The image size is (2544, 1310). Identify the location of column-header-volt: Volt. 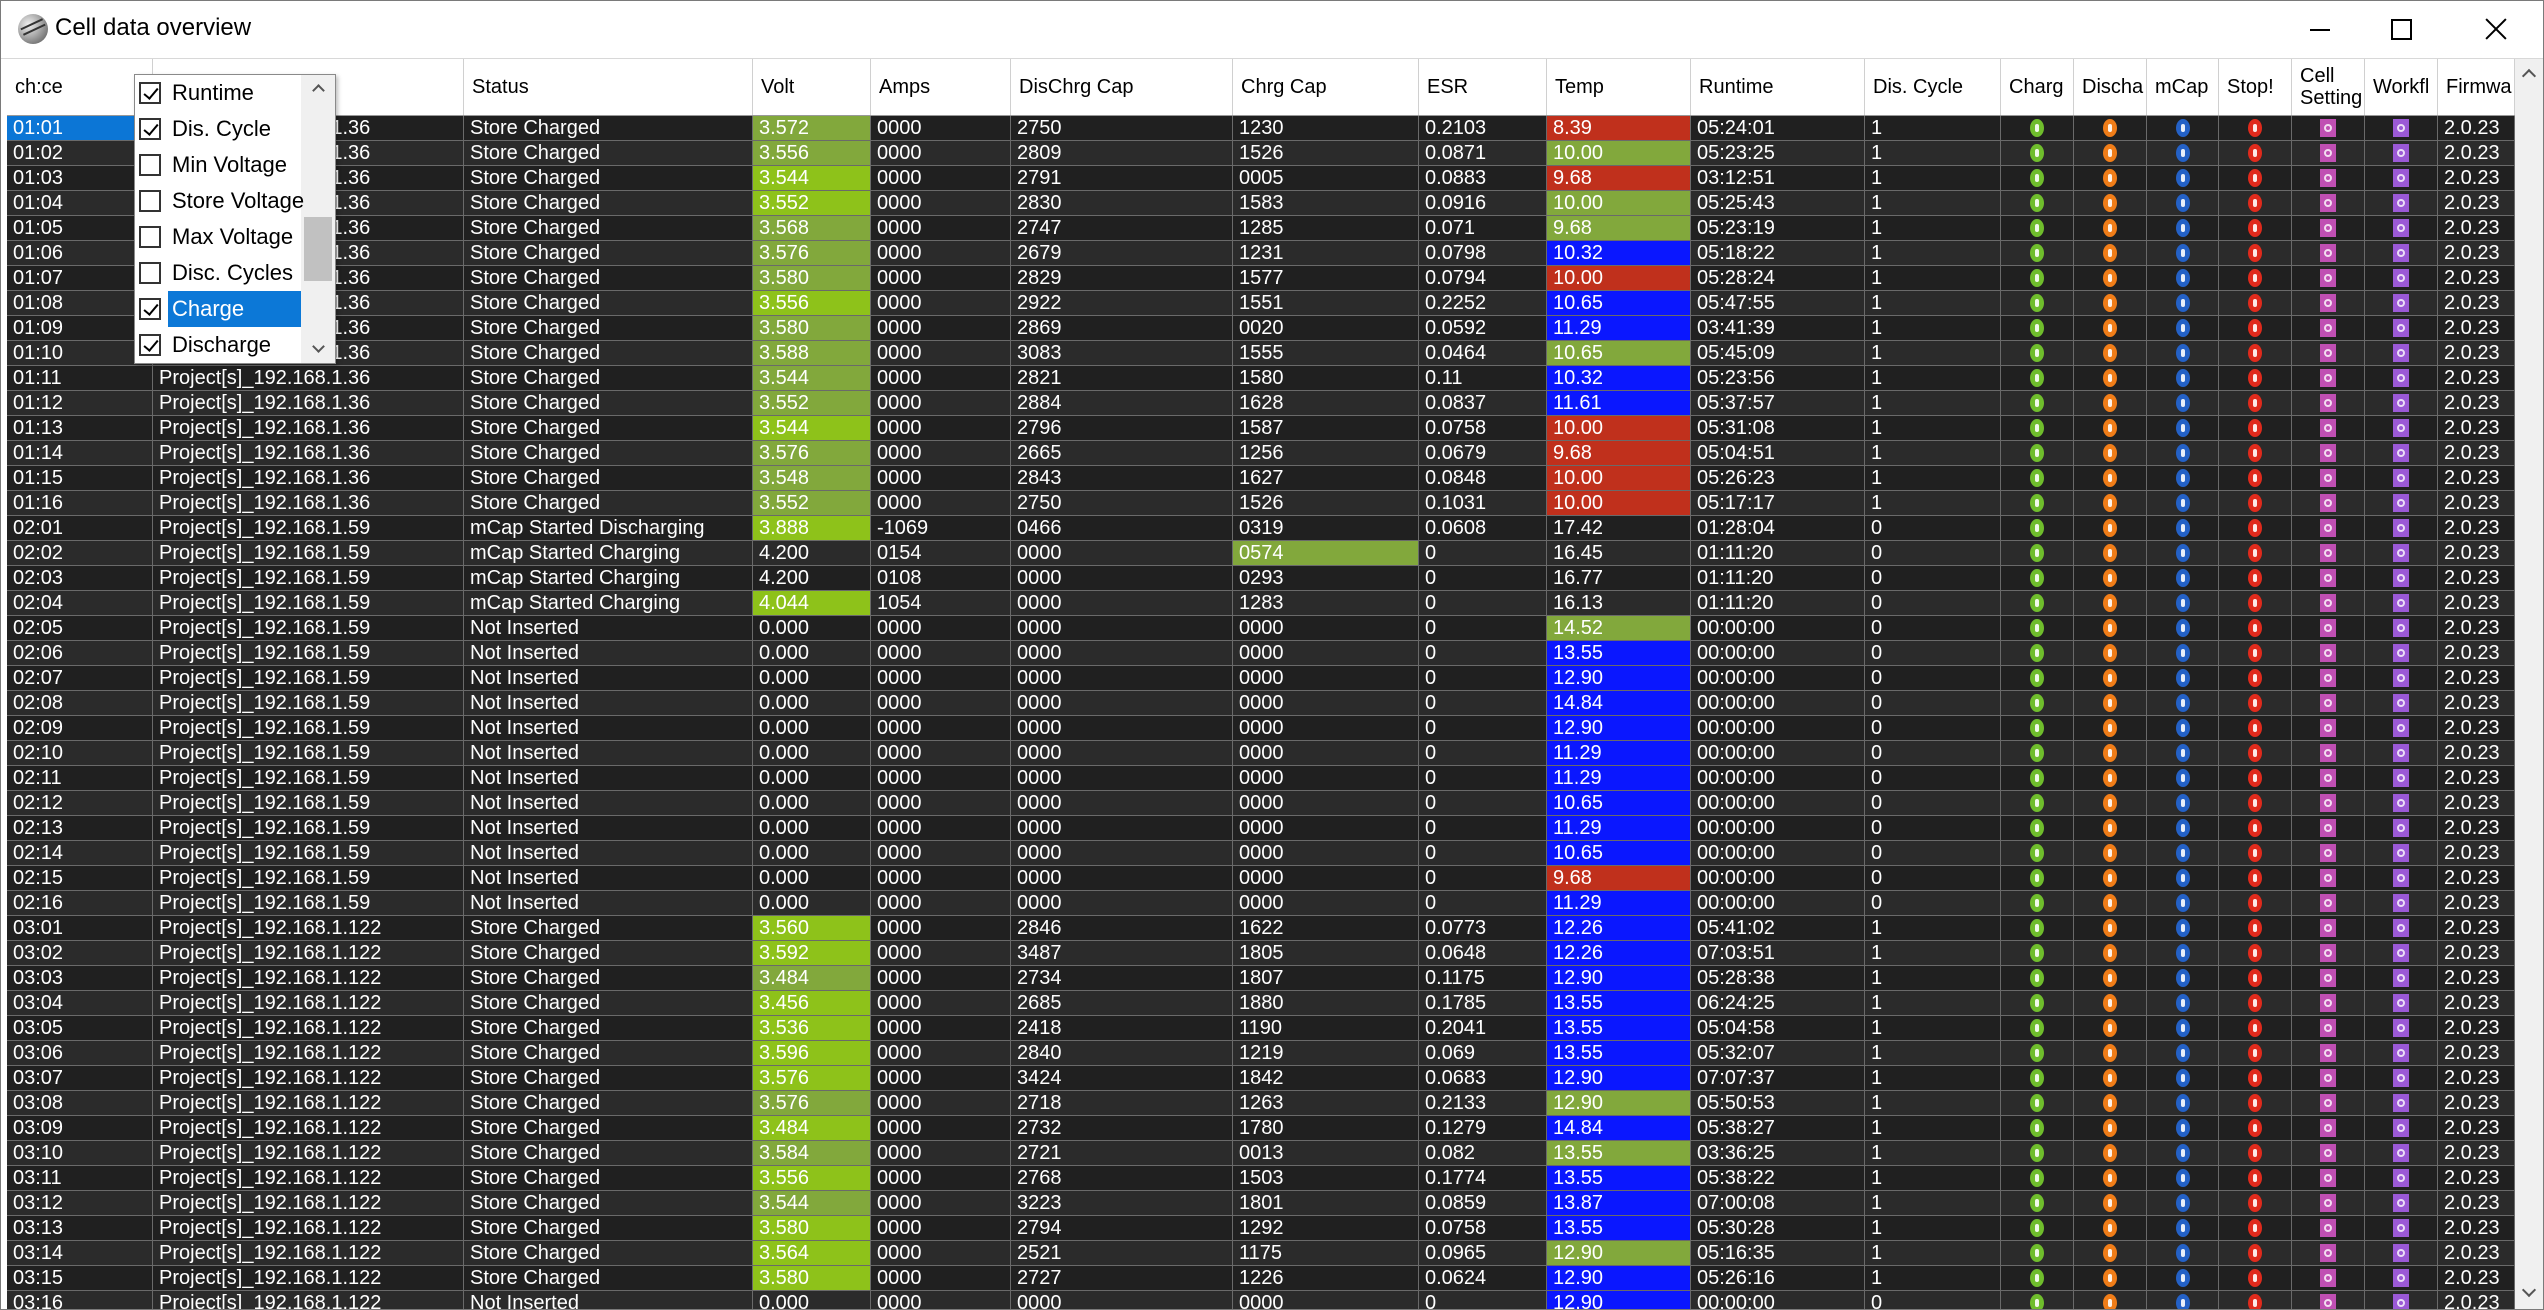
(812, 87).